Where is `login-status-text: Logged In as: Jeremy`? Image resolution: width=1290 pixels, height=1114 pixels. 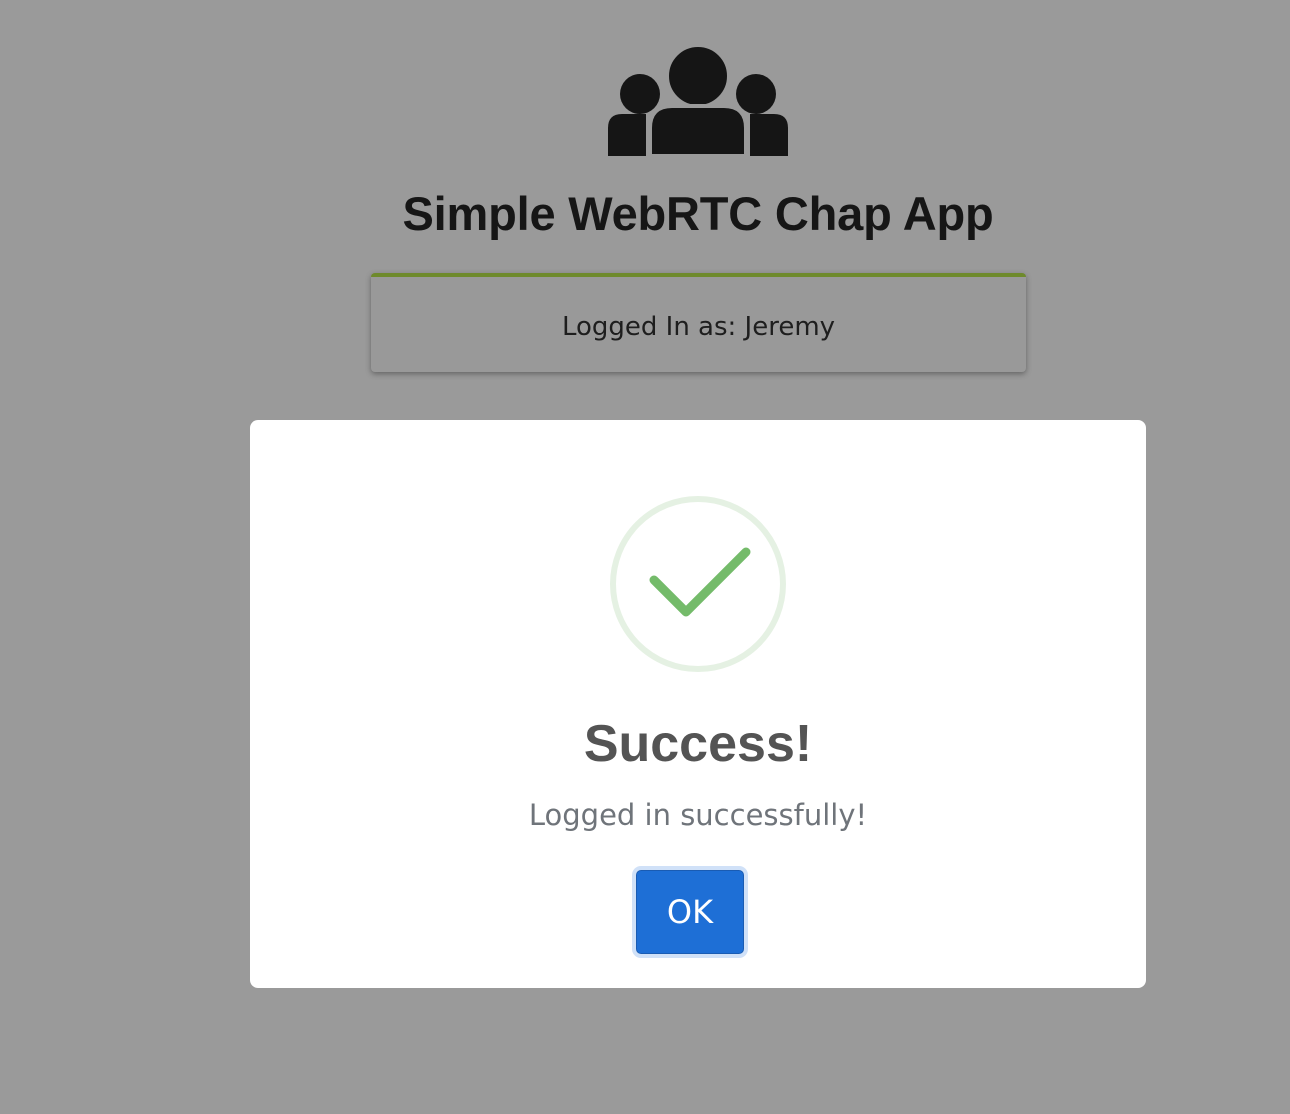
login-status-text: Logged In as: Jeremy is located at coordinates (698, 326).